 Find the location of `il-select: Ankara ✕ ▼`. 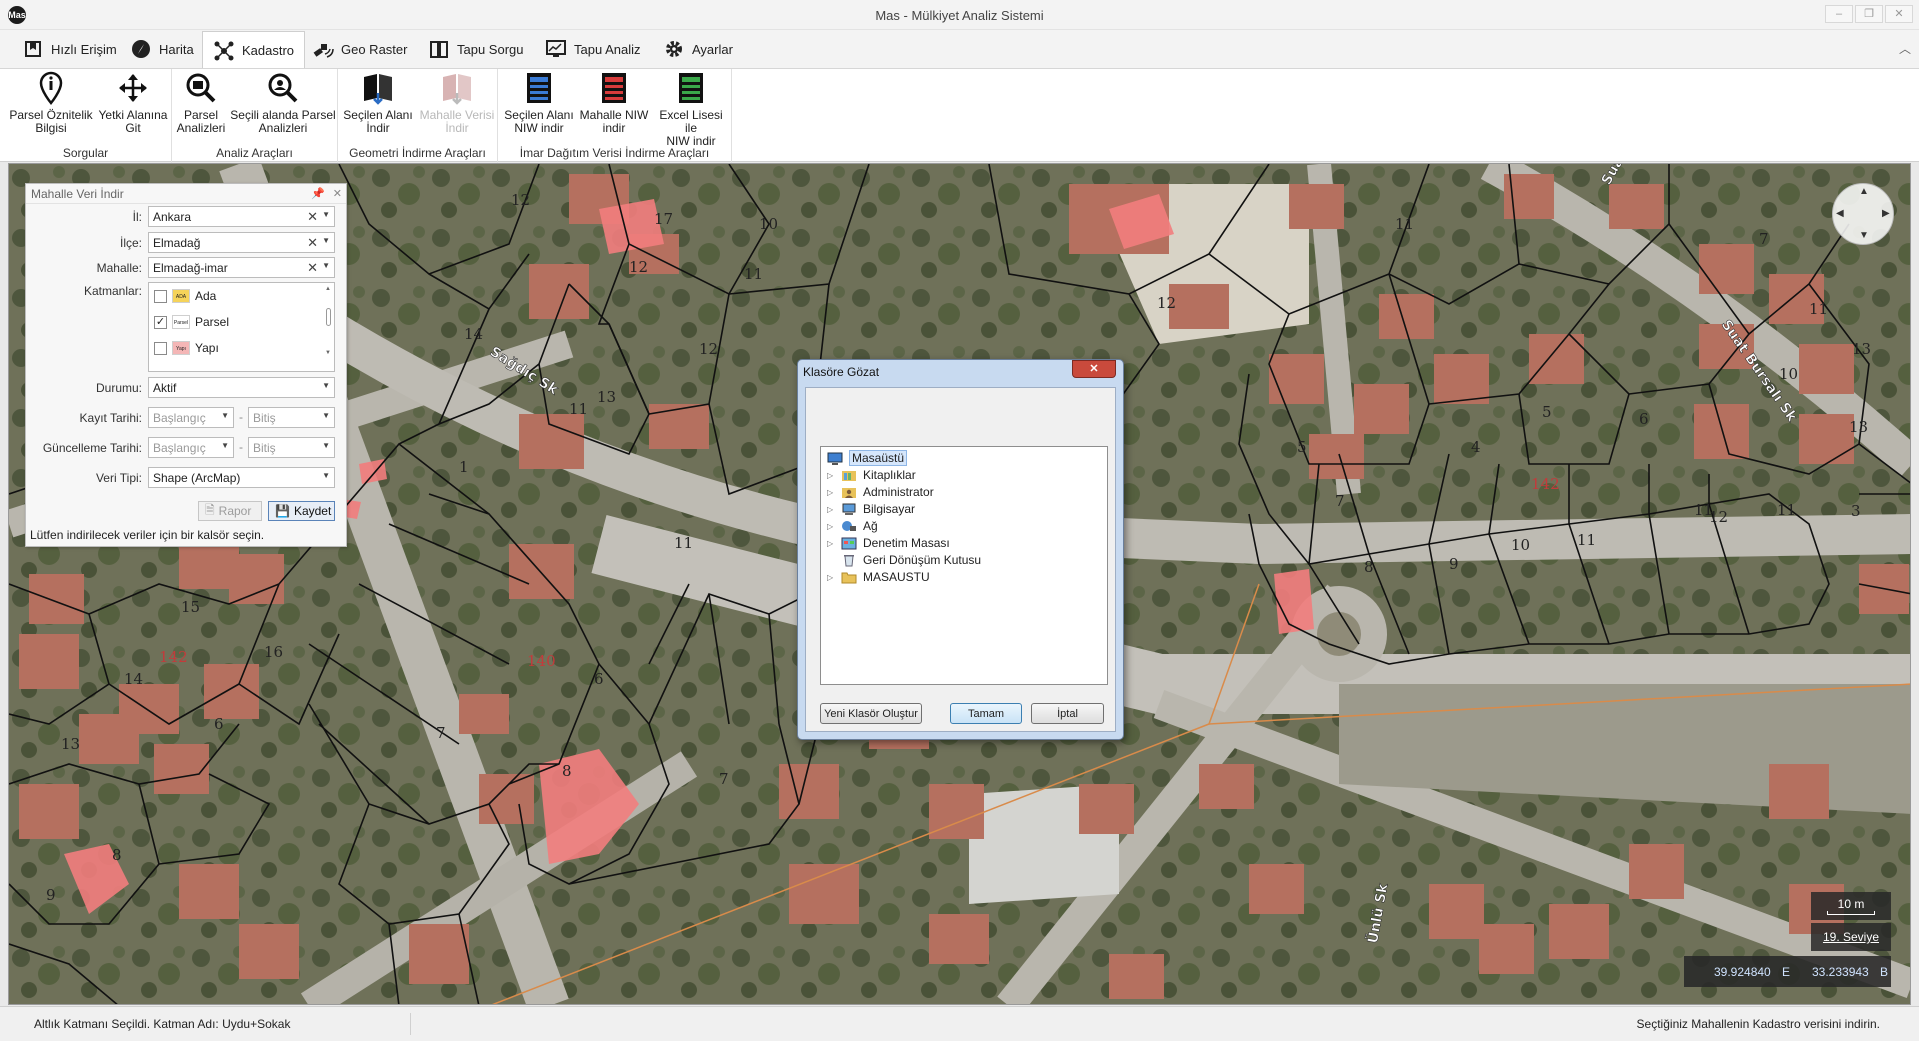

il-select: Ankara ✕ ▼ is located at coordinates (241, 216).